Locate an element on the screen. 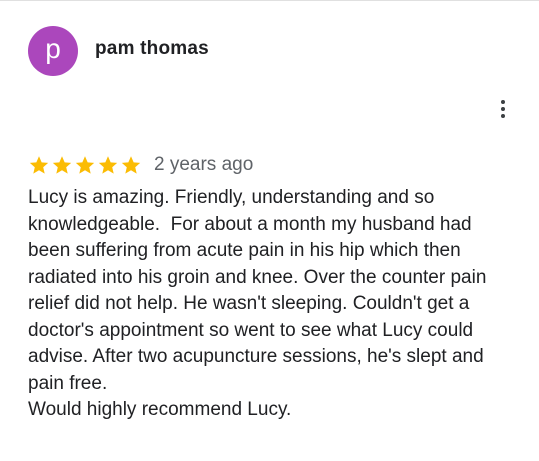  review-date: 2 years ago is located at coordinates (204, 164).